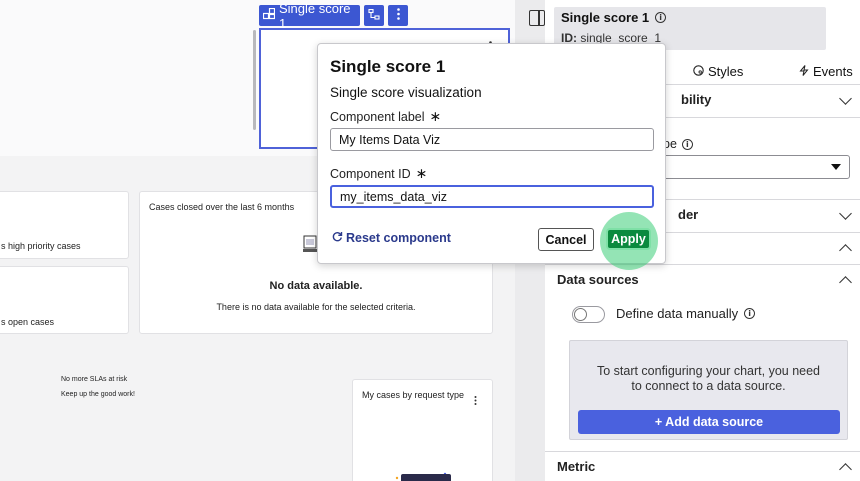 The height and width of the screenshot is (481, 860). I want to click on lightning-icon, so click(804, 71).